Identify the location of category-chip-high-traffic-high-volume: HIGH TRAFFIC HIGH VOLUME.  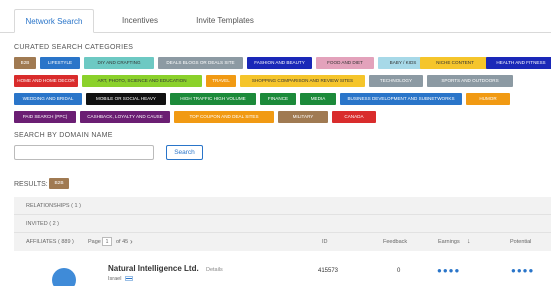
(213, 99).